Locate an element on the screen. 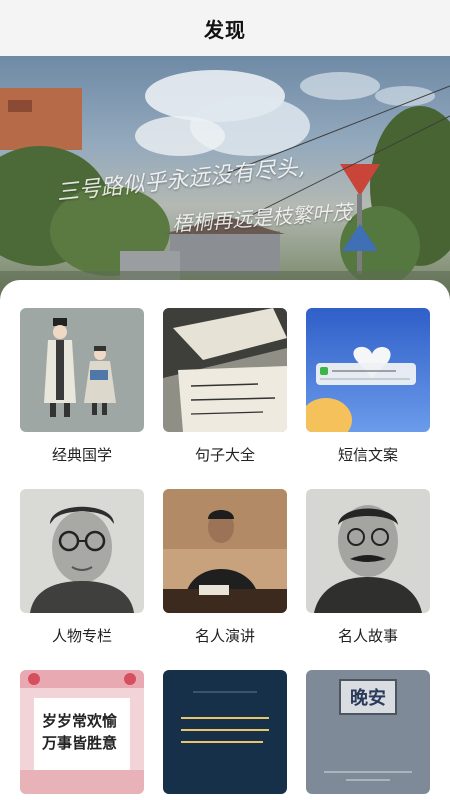 The image size is (450, 800). category-card-quotes-dark is located at coordinates (225, 732).